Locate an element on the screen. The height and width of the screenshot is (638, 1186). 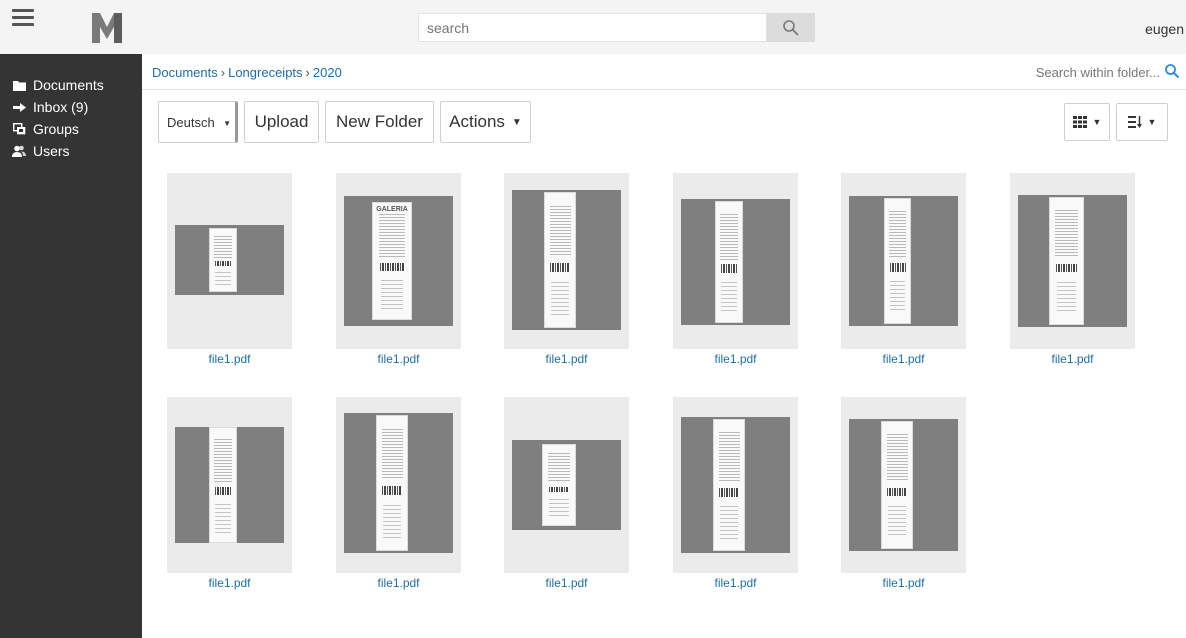
breadcrumb: Documents › Longreceipts › 2020 is located at coordinates (247, 72).